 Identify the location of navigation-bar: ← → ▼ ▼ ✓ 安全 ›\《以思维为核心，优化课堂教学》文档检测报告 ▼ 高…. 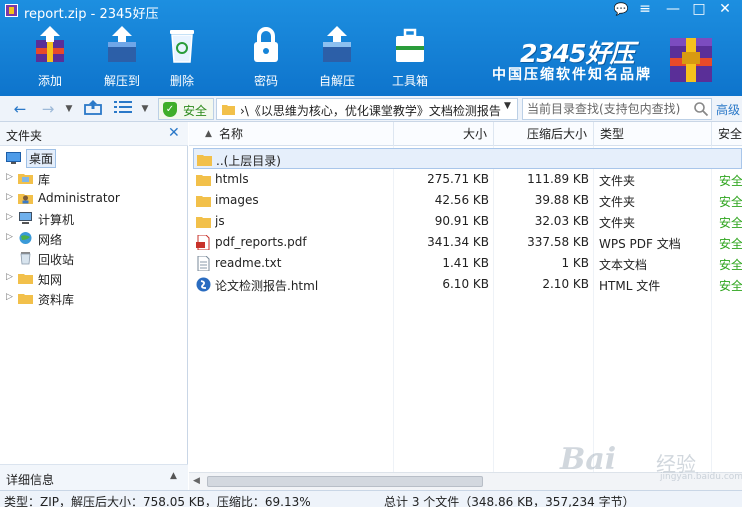
(371, 109).